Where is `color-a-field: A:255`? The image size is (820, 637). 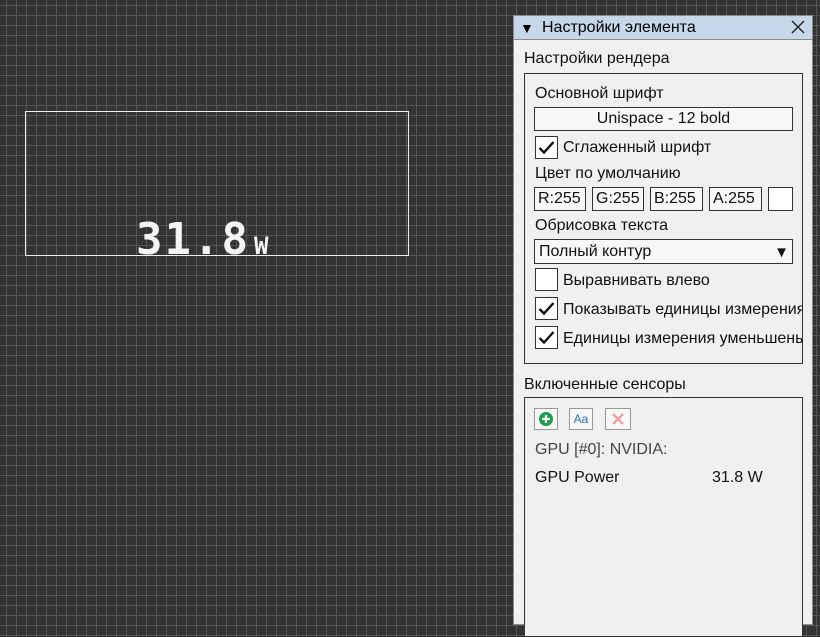
color-a-field: A:255 is located at coordinates (735, 199).